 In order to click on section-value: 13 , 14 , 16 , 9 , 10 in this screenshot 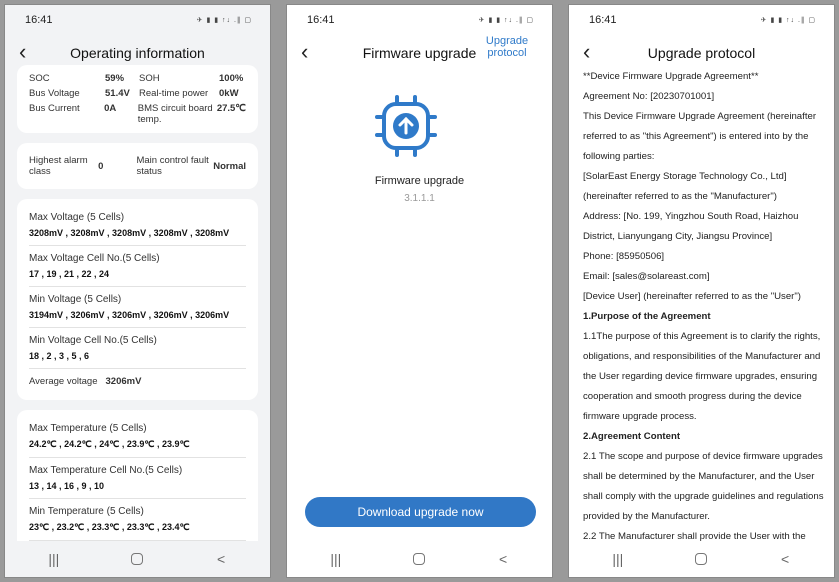, I will do `click(67, 486)`.